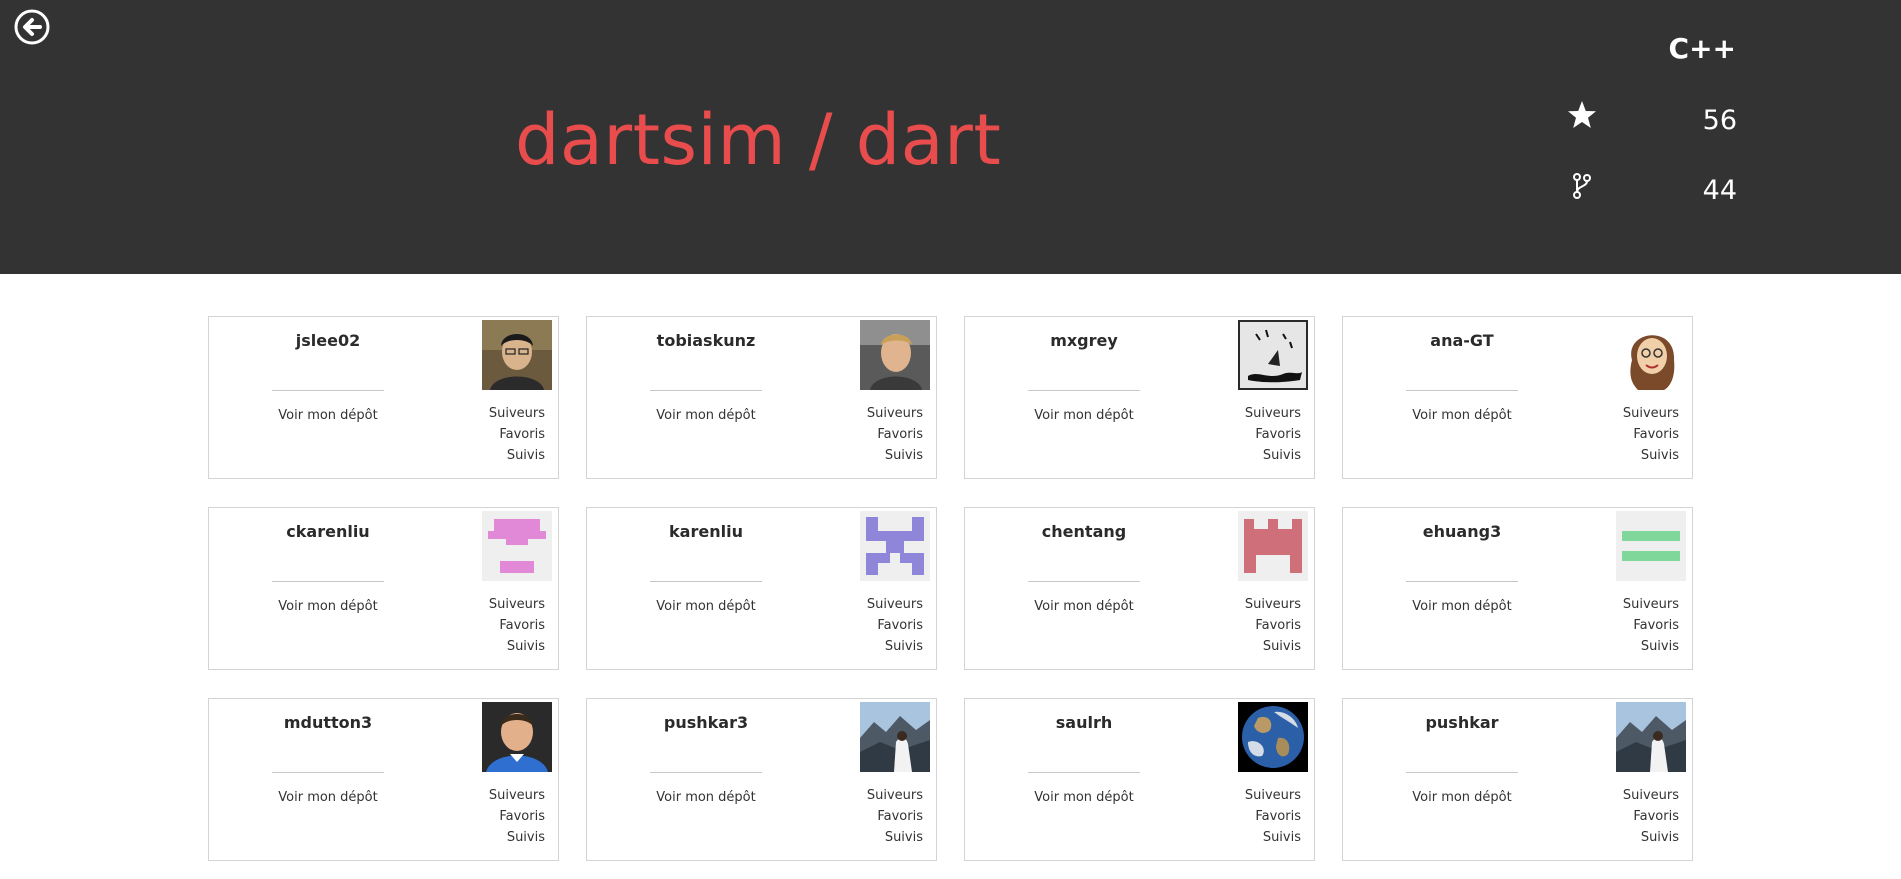  I want to click on repo-title: dartsim / dart, so click(758, 140).